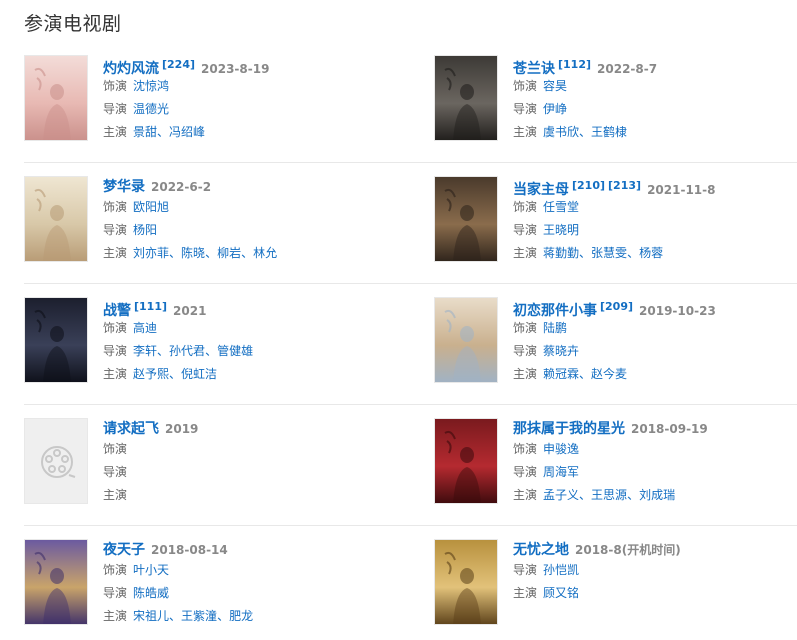 This screenshot has height=640, width=797. I want to click on role-row: 饰演 任雪堂, so click(653, 207).